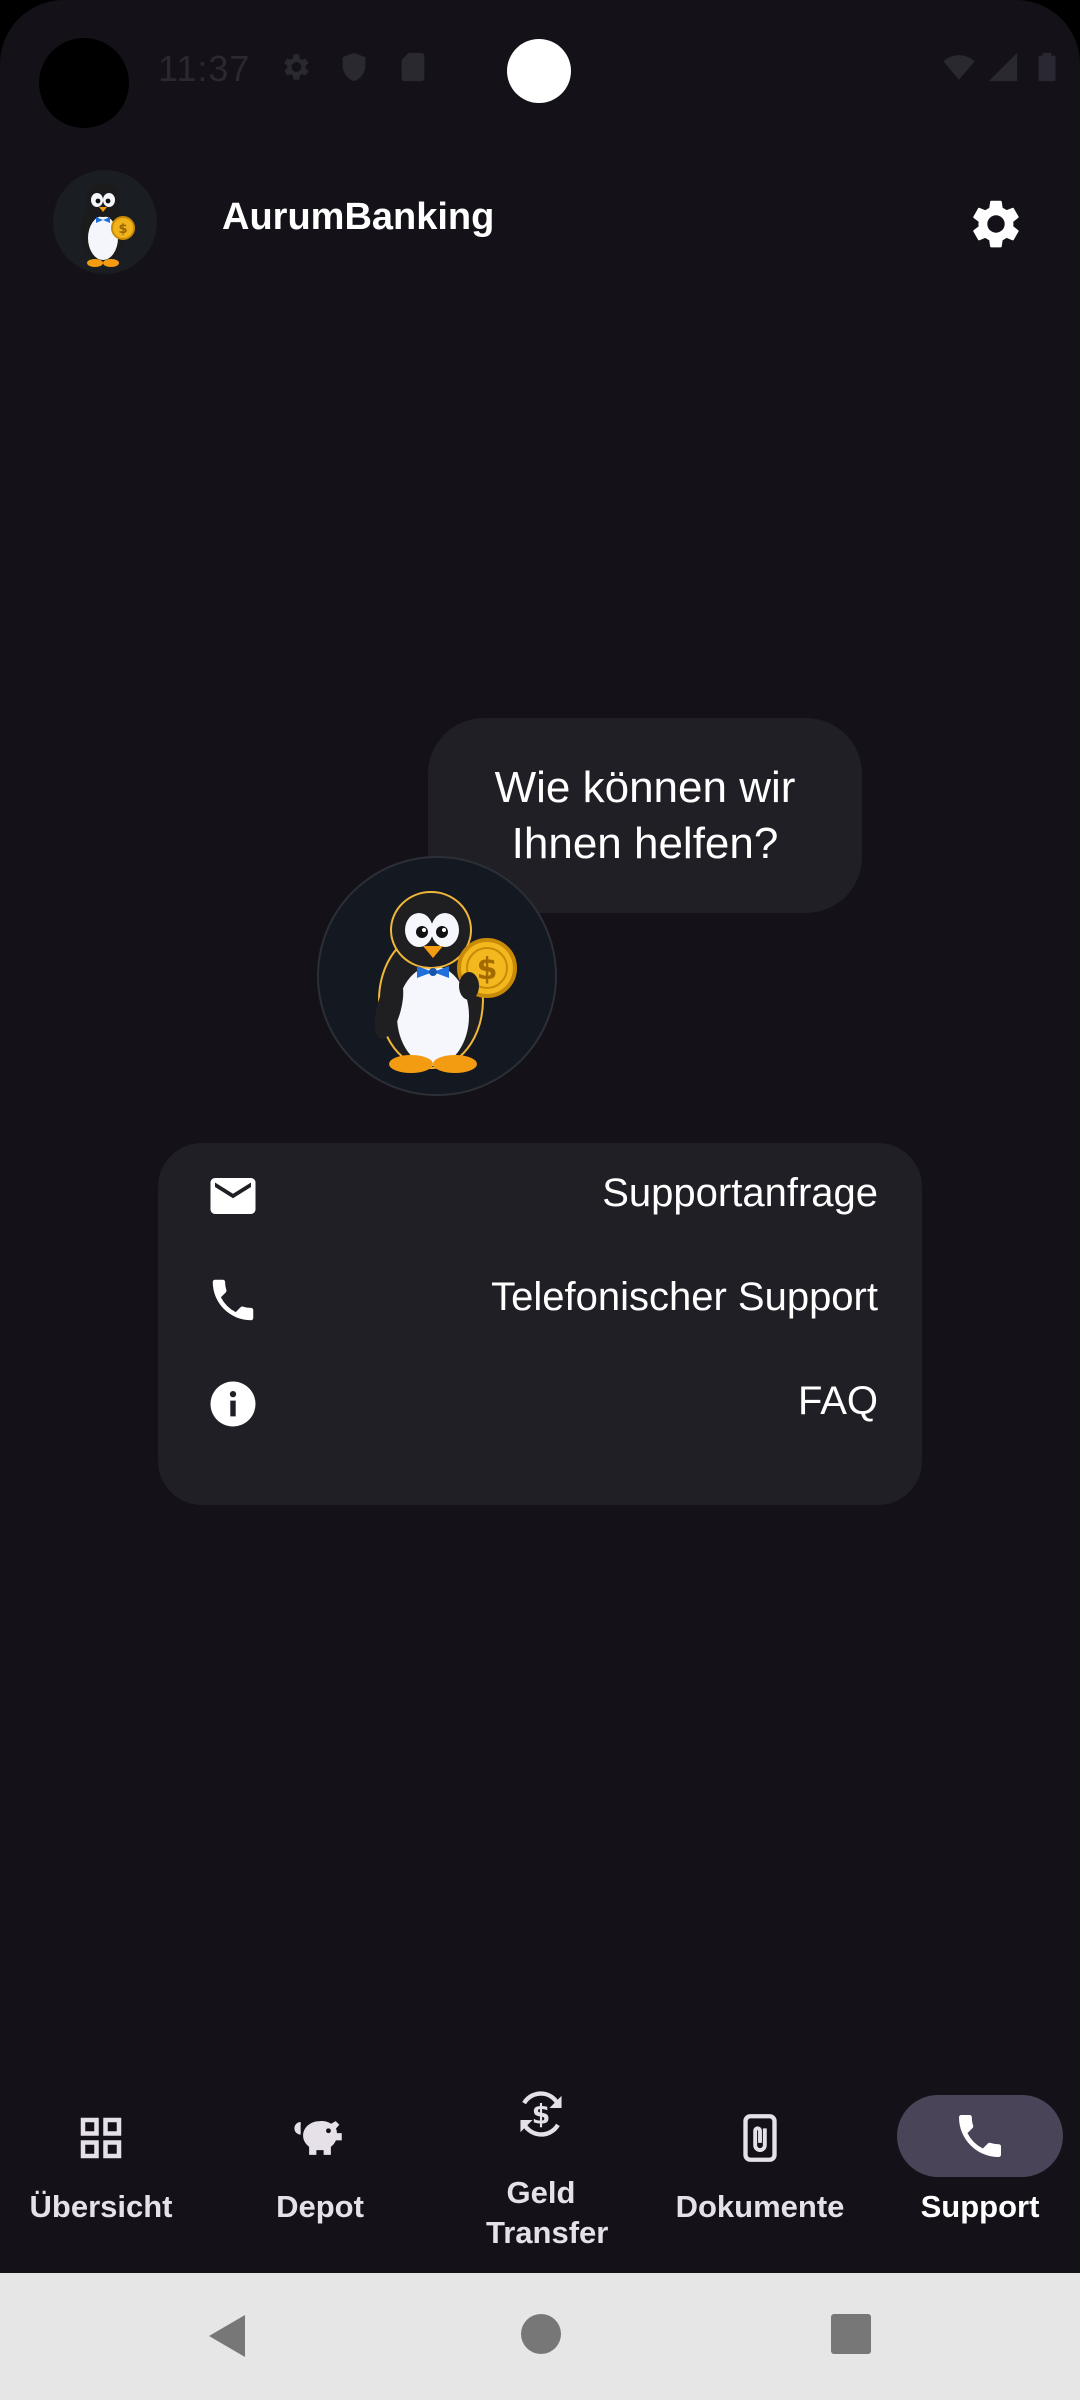 The width and height of the screenshot is (1080, 2400). I want to click on penguin-mascot-icon: $, so click(445, 982).